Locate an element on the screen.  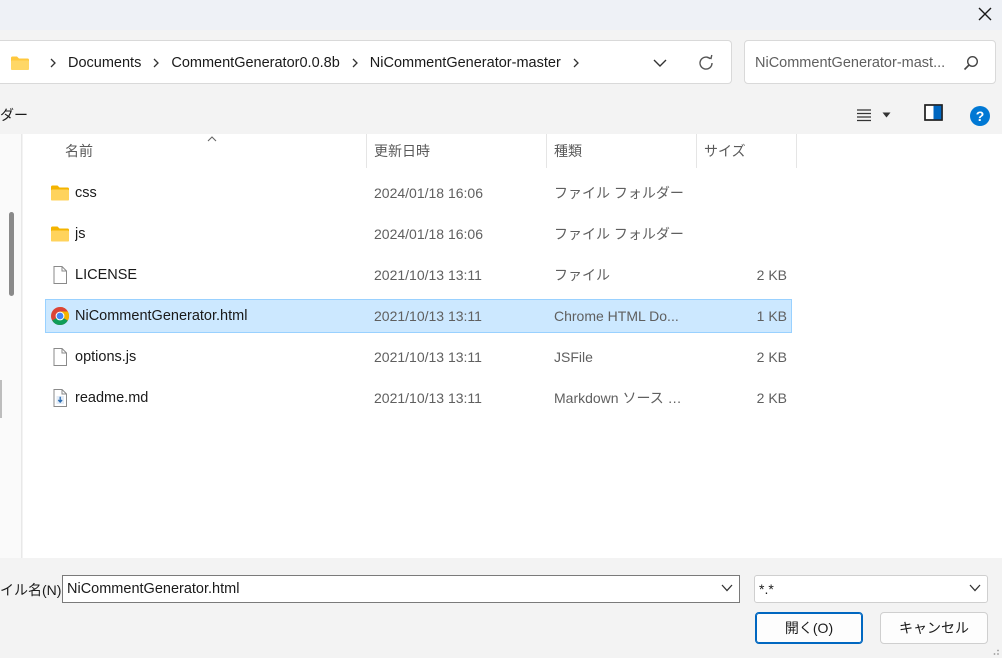
refresh-button is located at coordinates (706, 63).